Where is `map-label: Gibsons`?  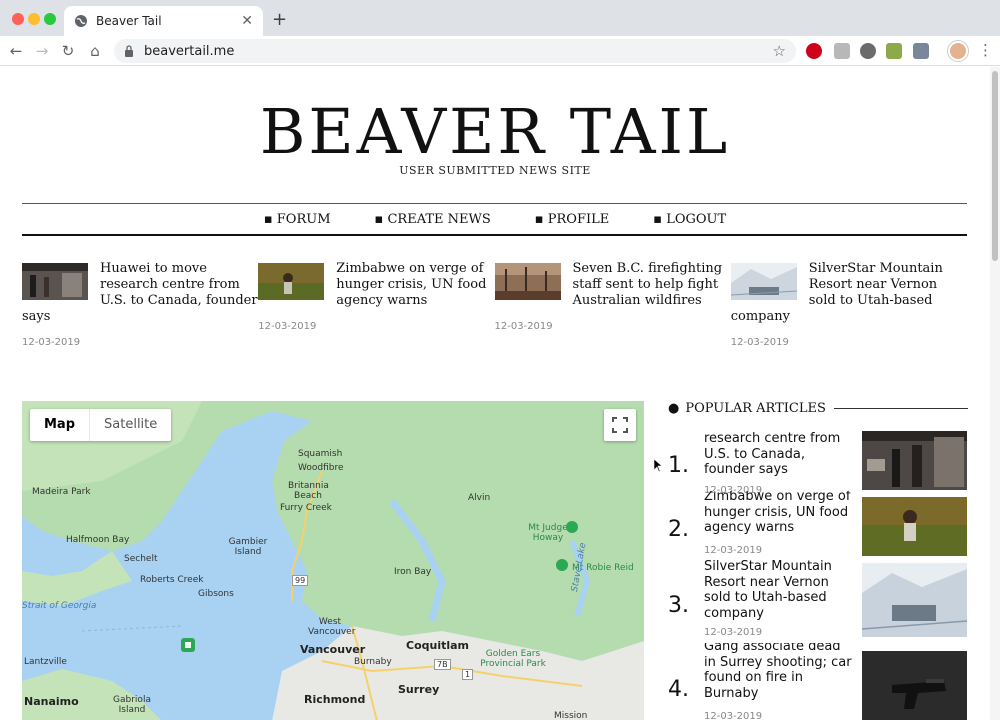
map-label: Gibsons is located at coordinates (216, 594).